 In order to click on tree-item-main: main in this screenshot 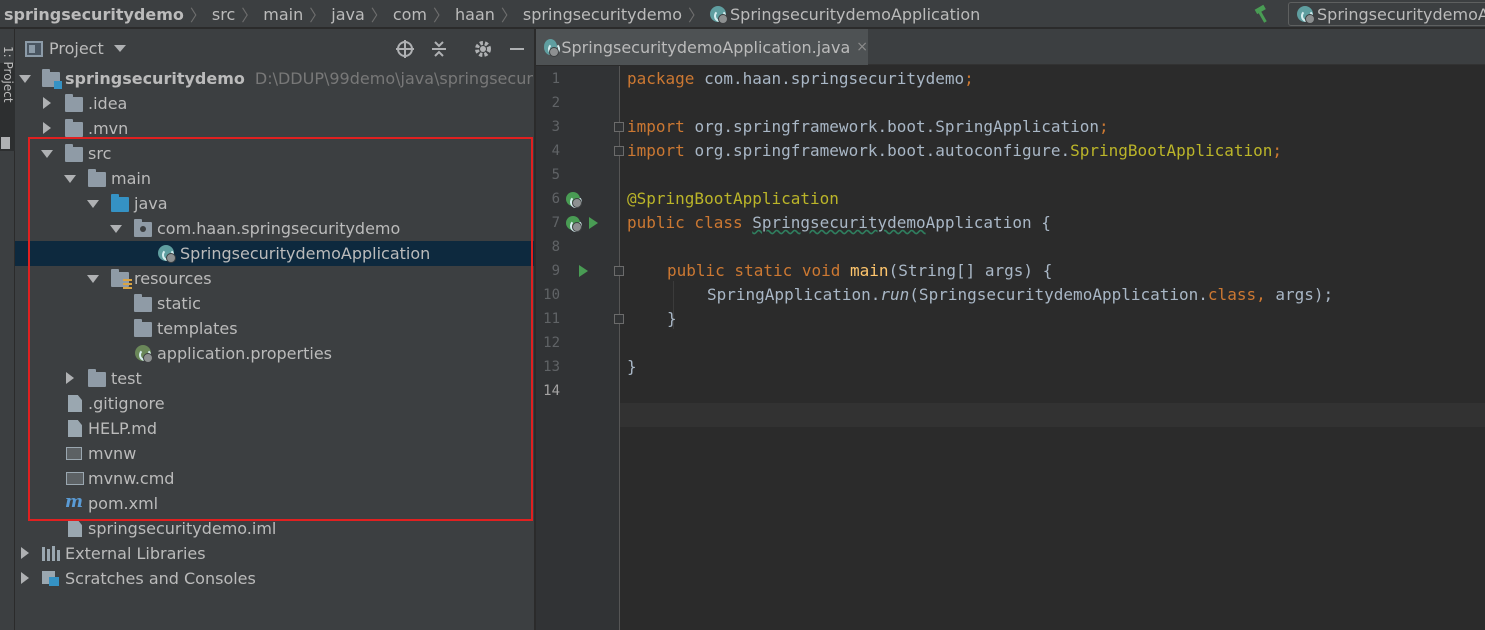, I will do `click(274, 178)`.